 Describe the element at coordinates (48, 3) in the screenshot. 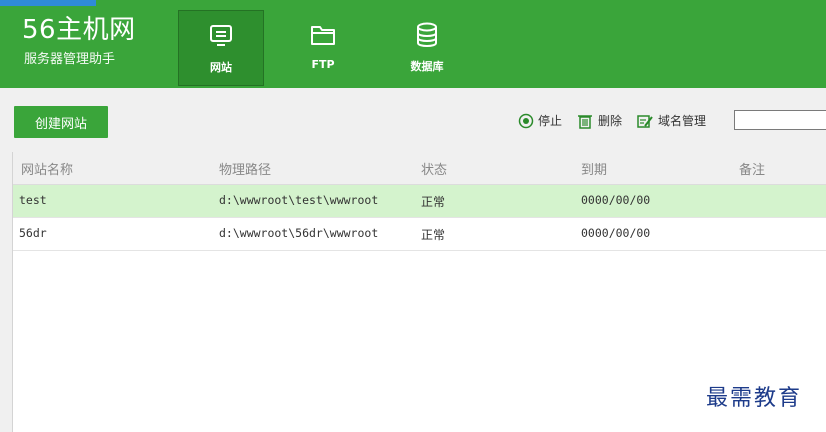

I see `brand-strip` at that location.